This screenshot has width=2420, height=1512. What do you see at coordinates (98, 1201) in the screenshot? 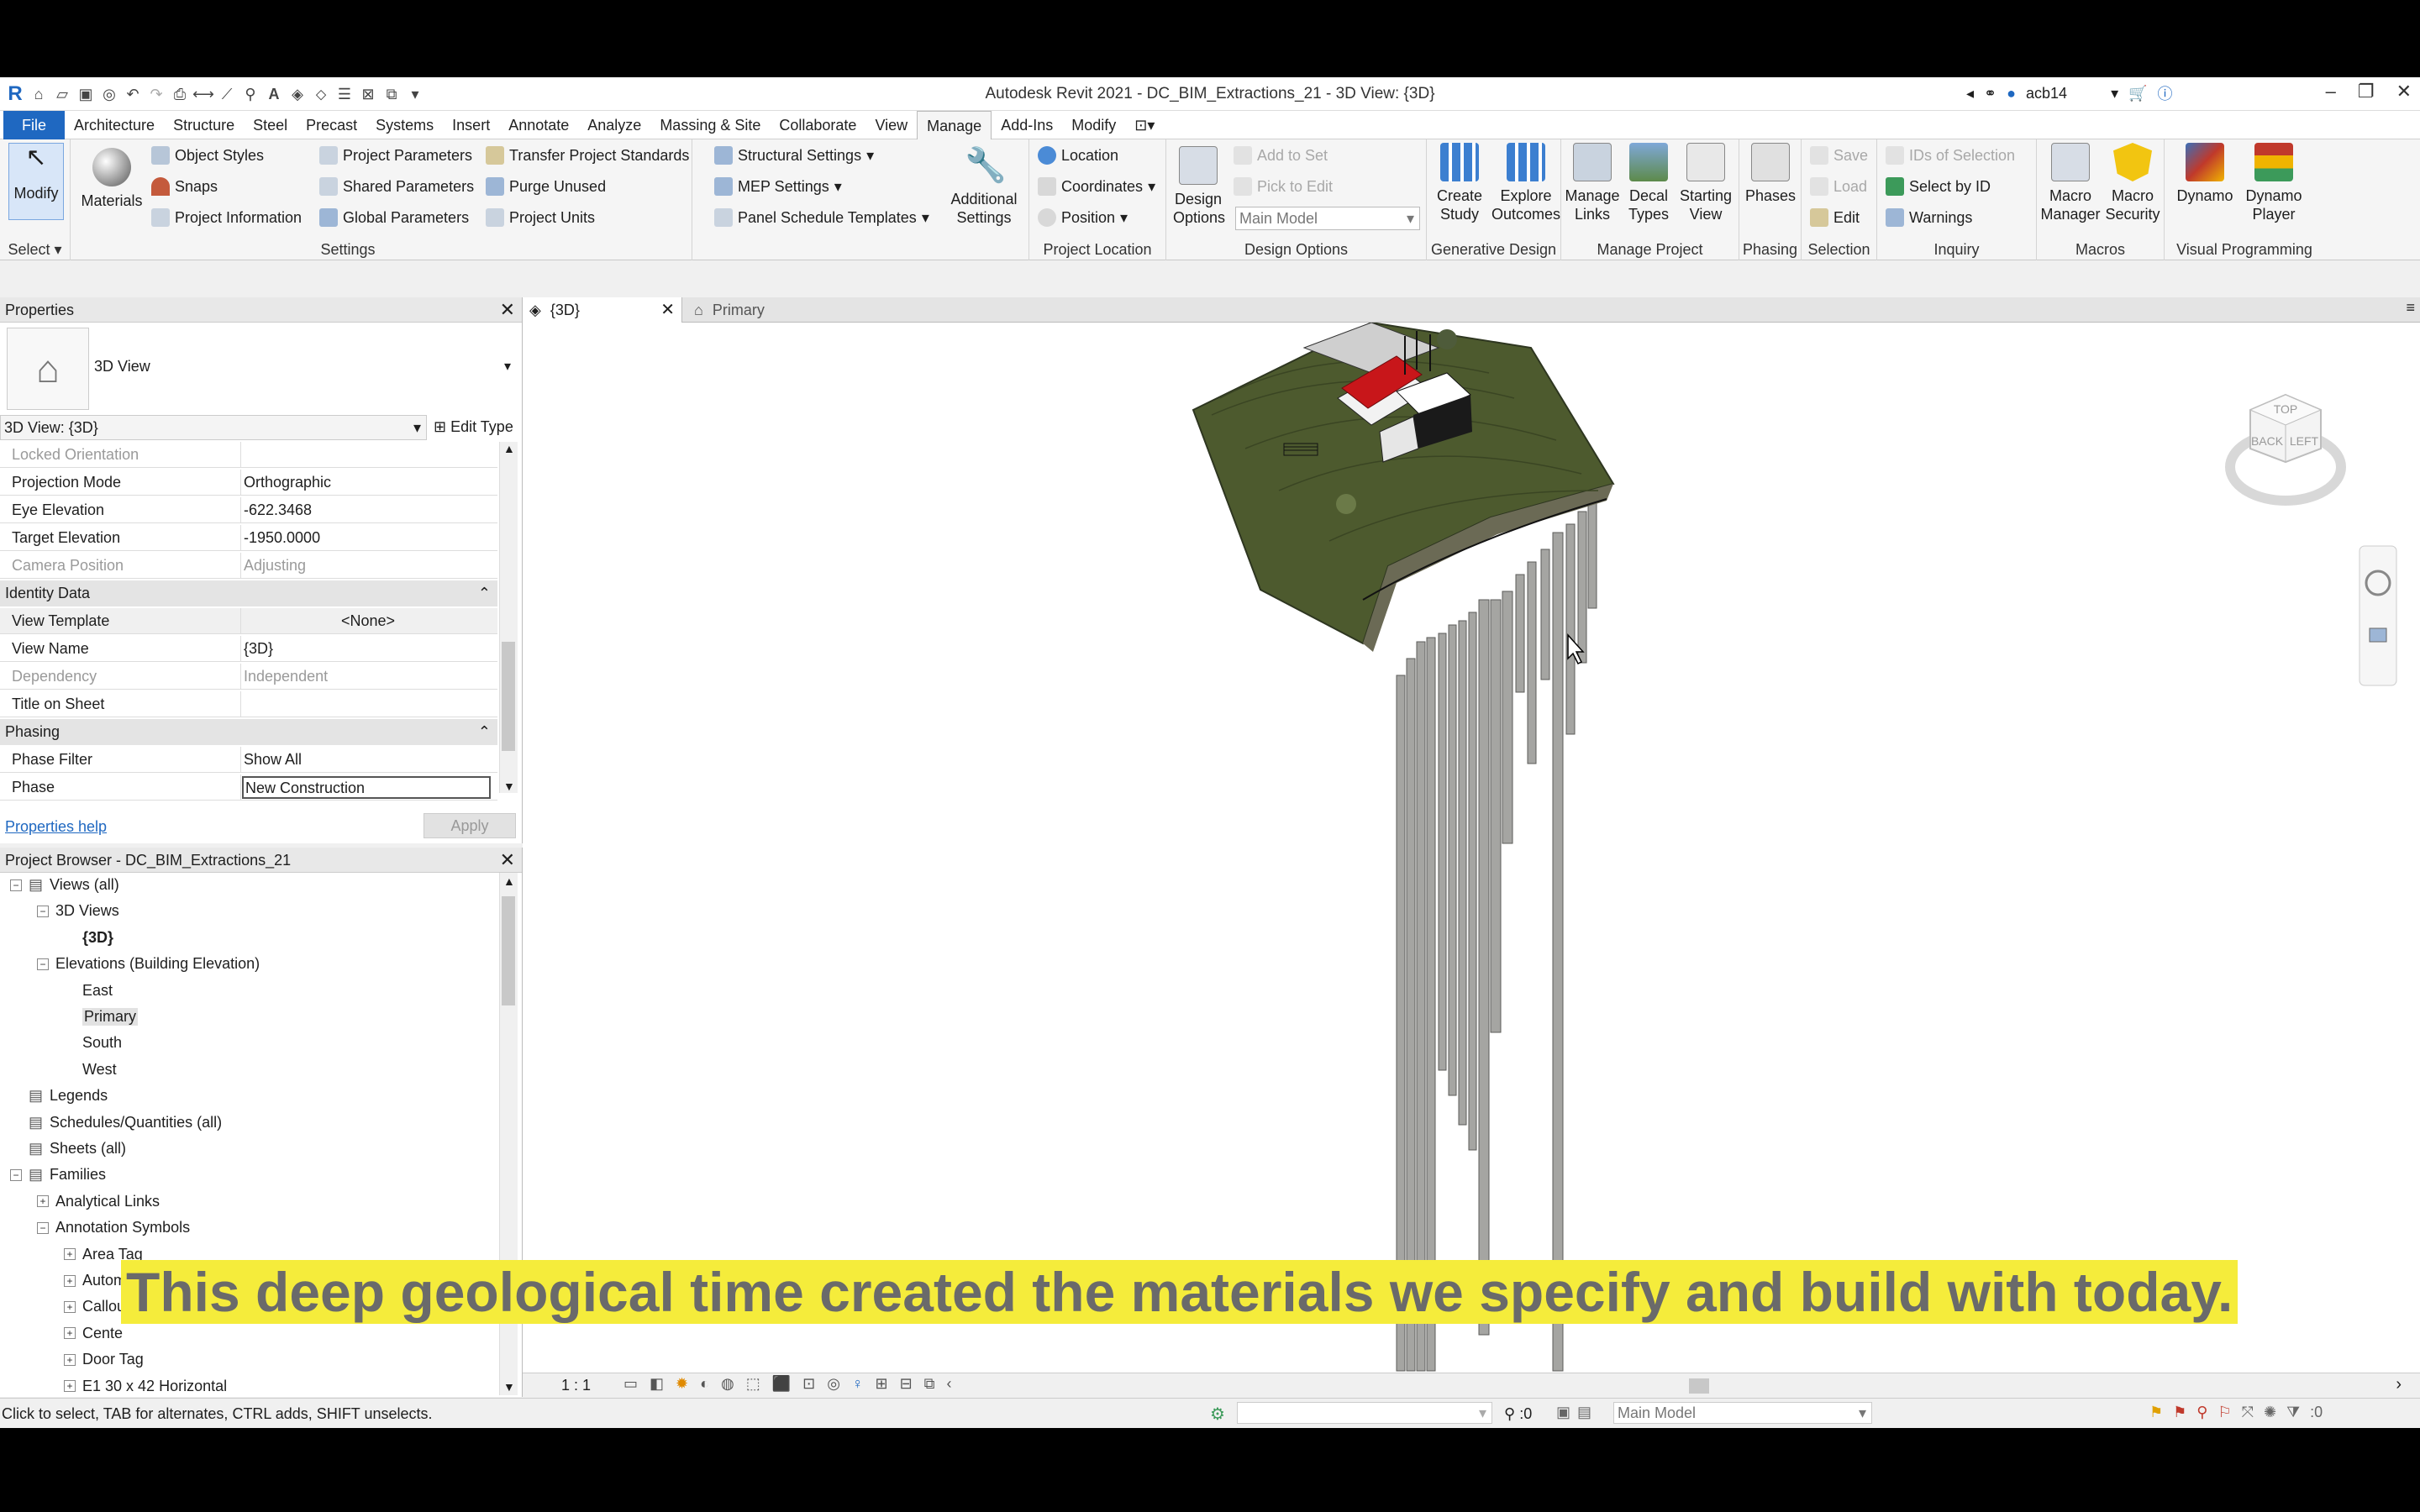
I see `browser-item: + Analytical Links` at bounding box center [98, 1201].